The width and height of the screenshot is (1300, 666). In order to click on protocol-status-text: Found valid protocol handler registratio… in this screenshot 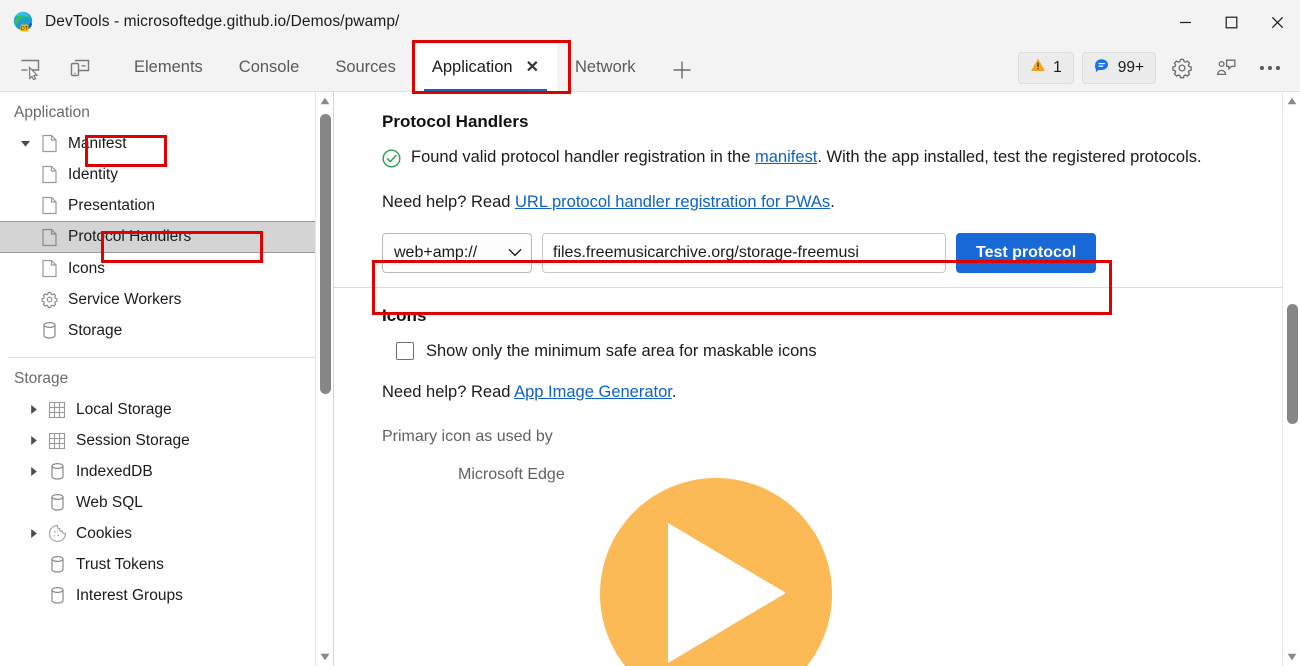, I will do `click(806, 157)`.